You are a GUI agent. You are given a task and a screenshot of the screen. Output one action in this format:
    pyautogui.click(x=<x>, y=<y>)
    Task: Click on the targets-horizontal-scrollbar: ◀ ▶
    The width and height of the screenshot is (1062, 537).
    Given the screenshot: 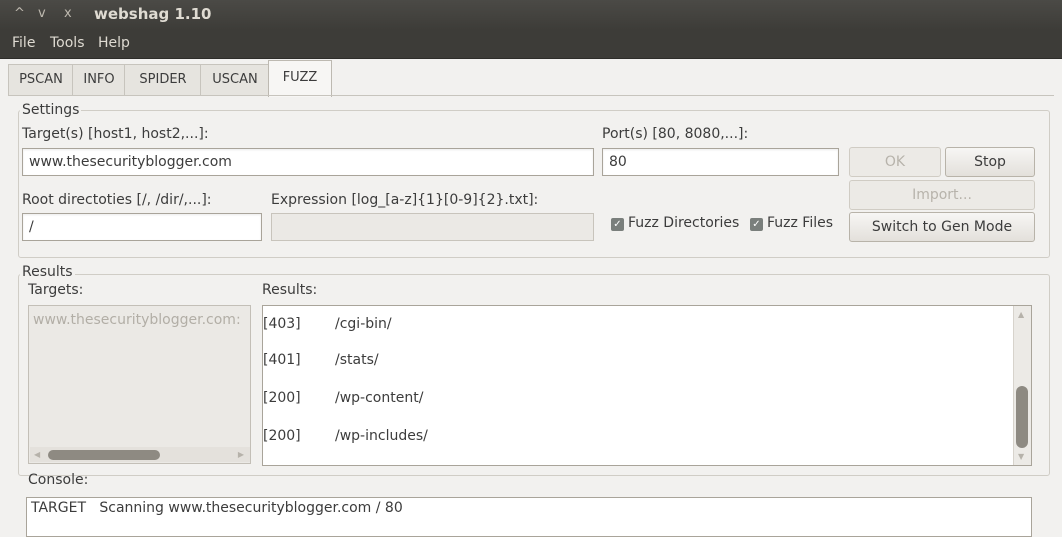 What is the action you would take?
    pyautogui.click(x=140, y=454)
    